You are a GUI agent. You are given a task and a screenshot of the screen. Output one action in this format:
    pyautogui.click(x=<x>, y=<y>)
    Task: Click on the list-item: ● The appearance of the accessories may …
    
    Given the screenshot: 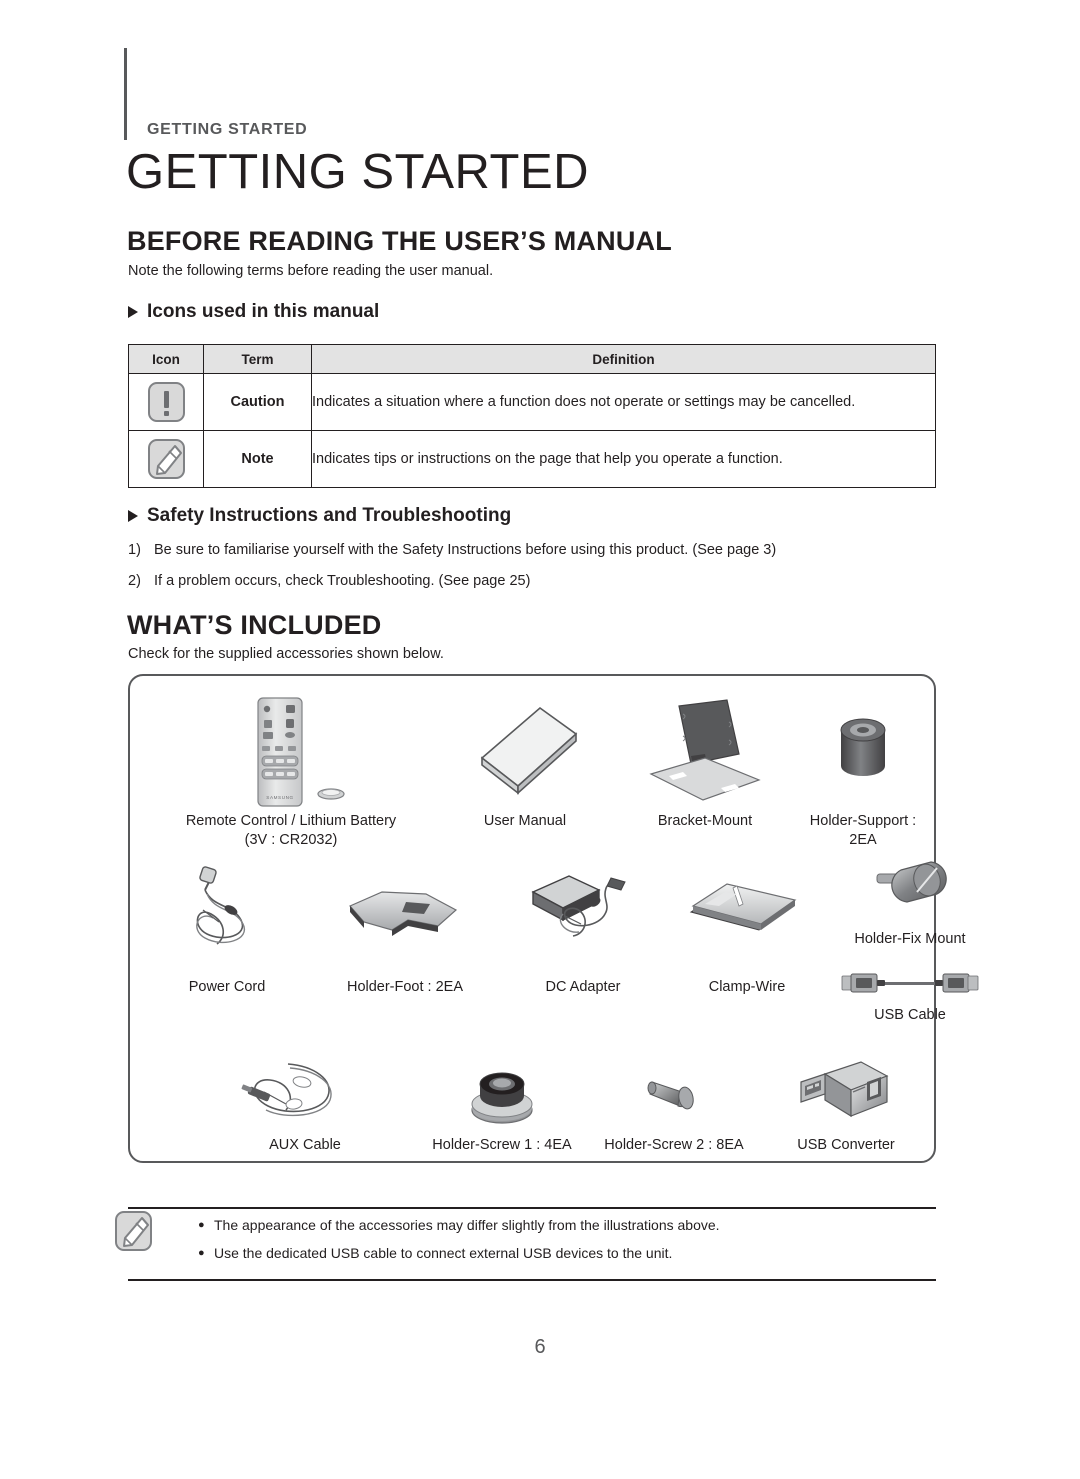 What is the action you would take?
    pyautogui.click(x=459, y=1226)
    